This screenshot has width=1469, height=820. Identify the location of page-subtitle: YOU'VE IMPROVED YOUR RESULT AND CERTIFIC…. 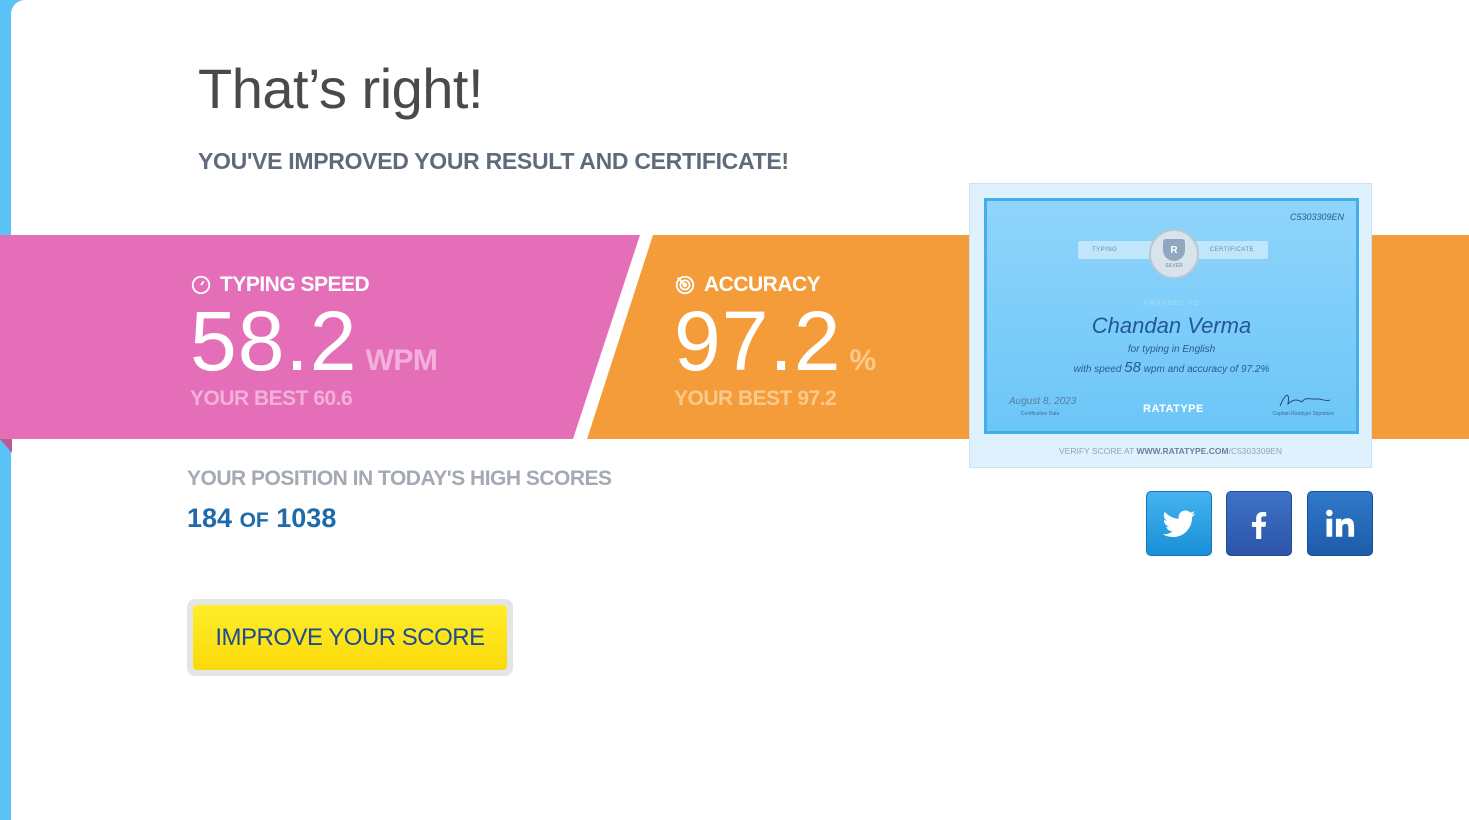
(493, 161).